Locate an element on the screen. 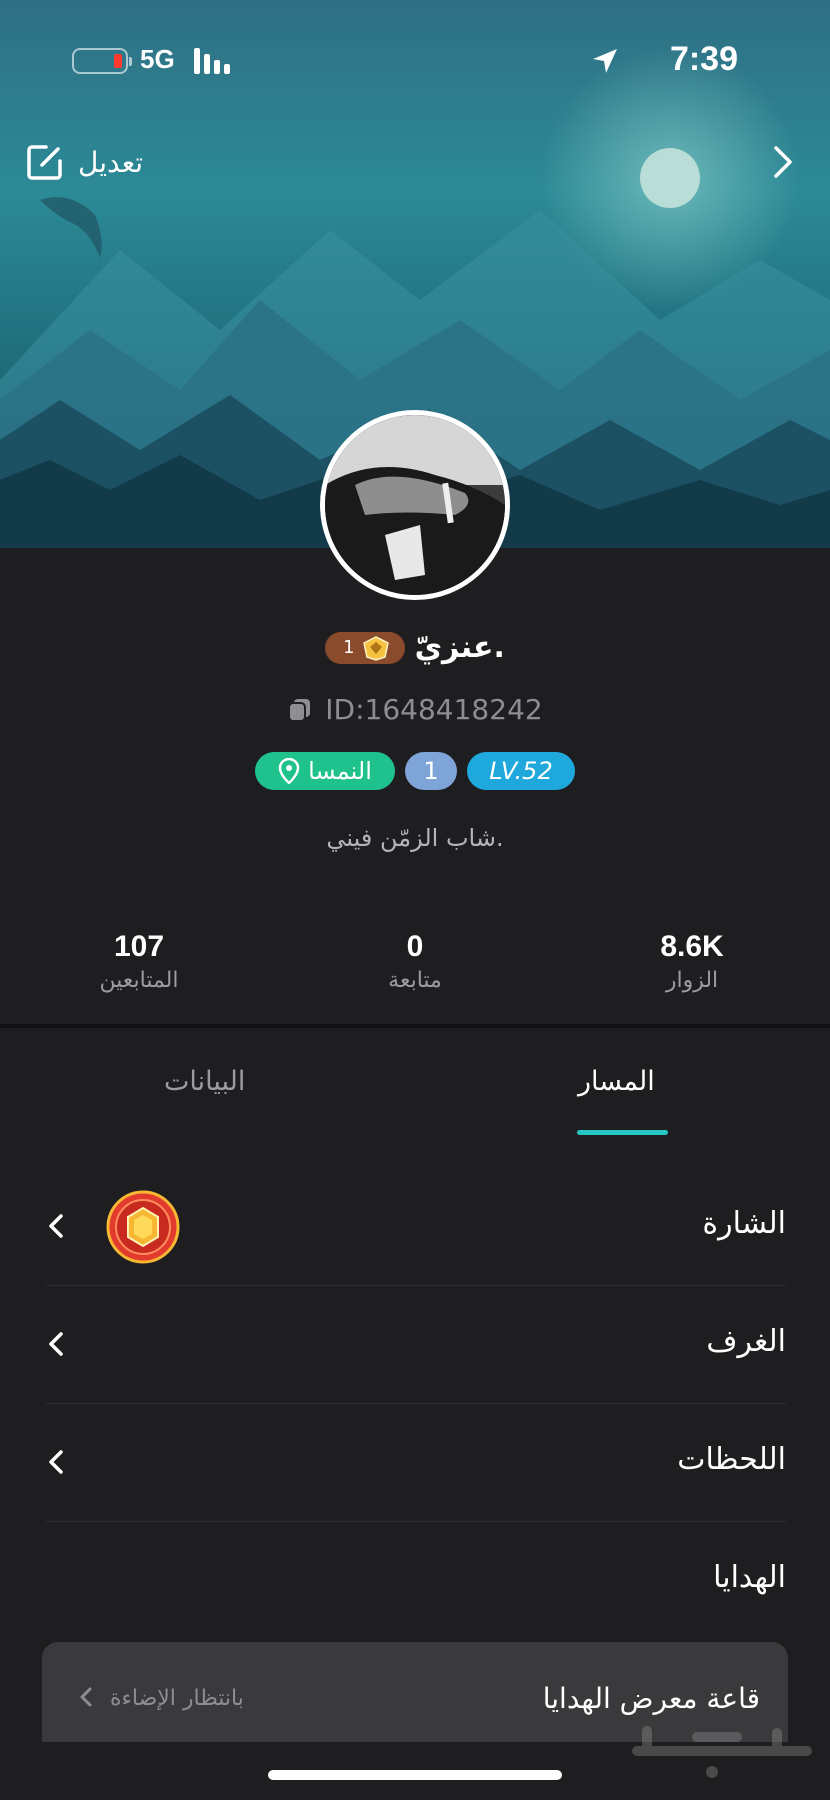  stat-visitors: 8.6K الزوار is located at coordinates (692, 961).